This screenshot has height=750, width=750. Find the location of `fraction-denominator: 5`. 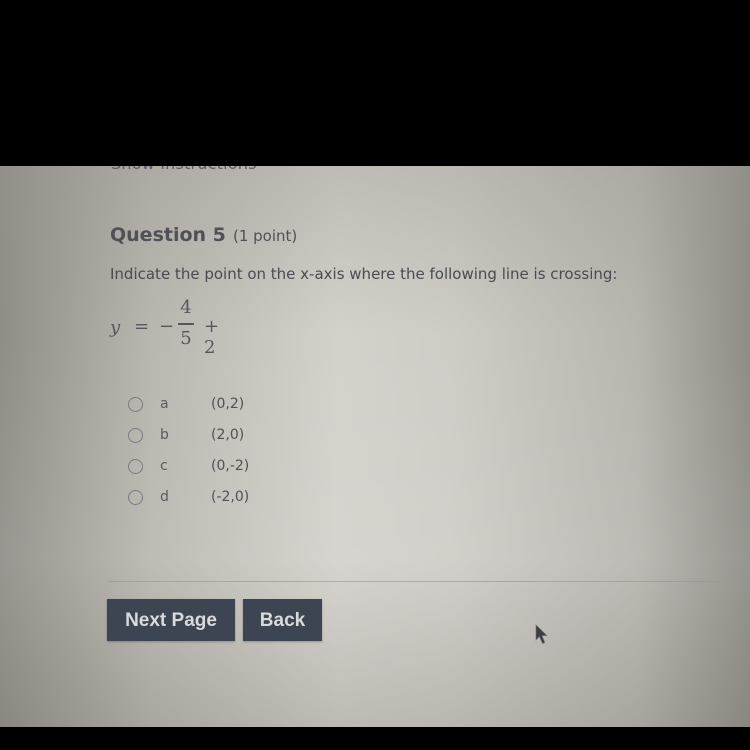

fraction-denominator: 5 is located at coordinates (186, 338).